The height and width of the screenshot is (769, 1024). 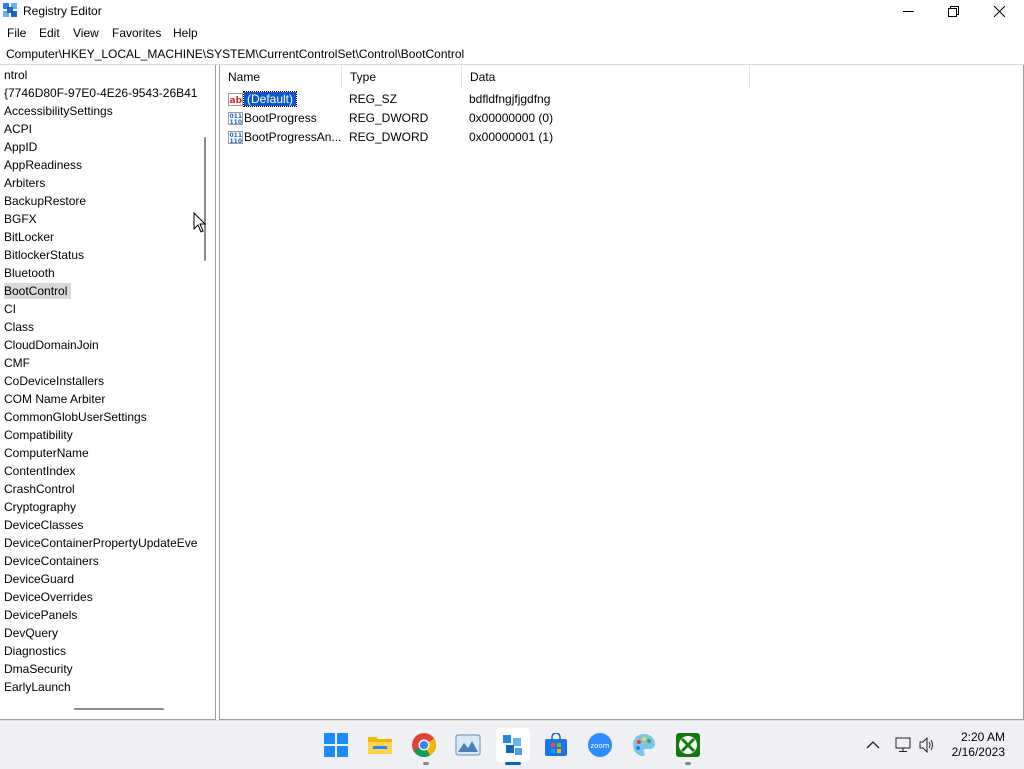 I want to click on tree-key: DmaSecurity, so click(x=99, y=669).